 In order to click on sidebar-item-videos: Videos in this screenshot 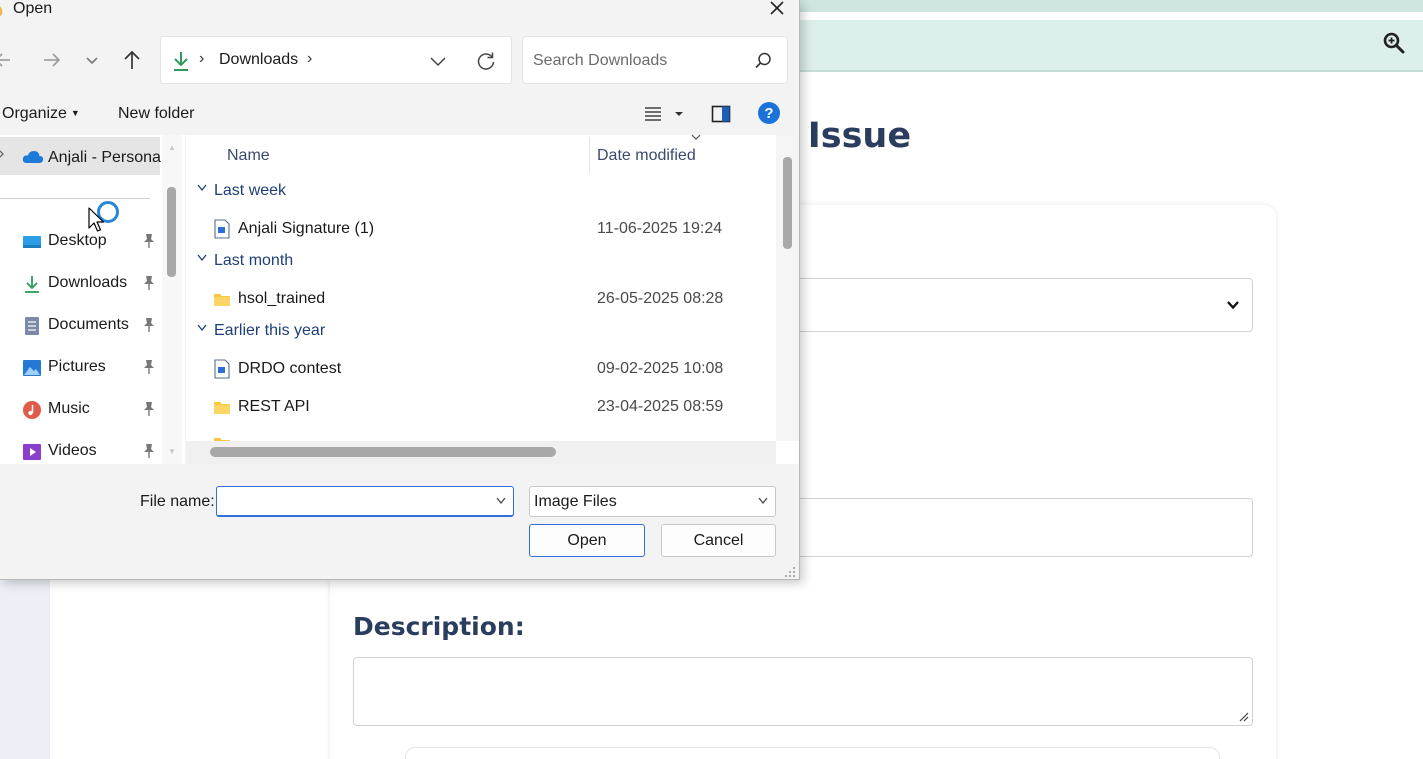, I will do `click(80, 451)`.